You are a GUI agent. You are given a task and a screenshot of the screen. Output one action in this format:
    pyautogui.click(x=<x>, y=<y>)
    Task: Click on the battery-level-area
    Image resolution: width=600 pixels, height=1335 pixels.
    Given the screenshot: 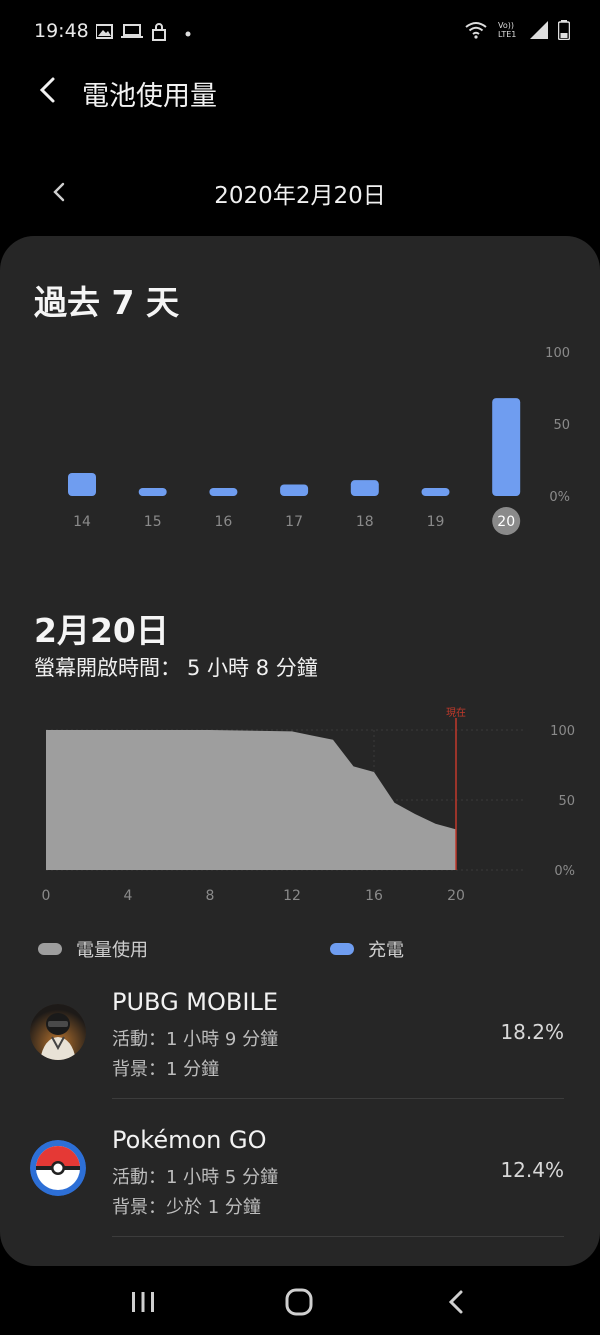 What is the action you would take?
    pyautogui.click(x=251, y=800)
    